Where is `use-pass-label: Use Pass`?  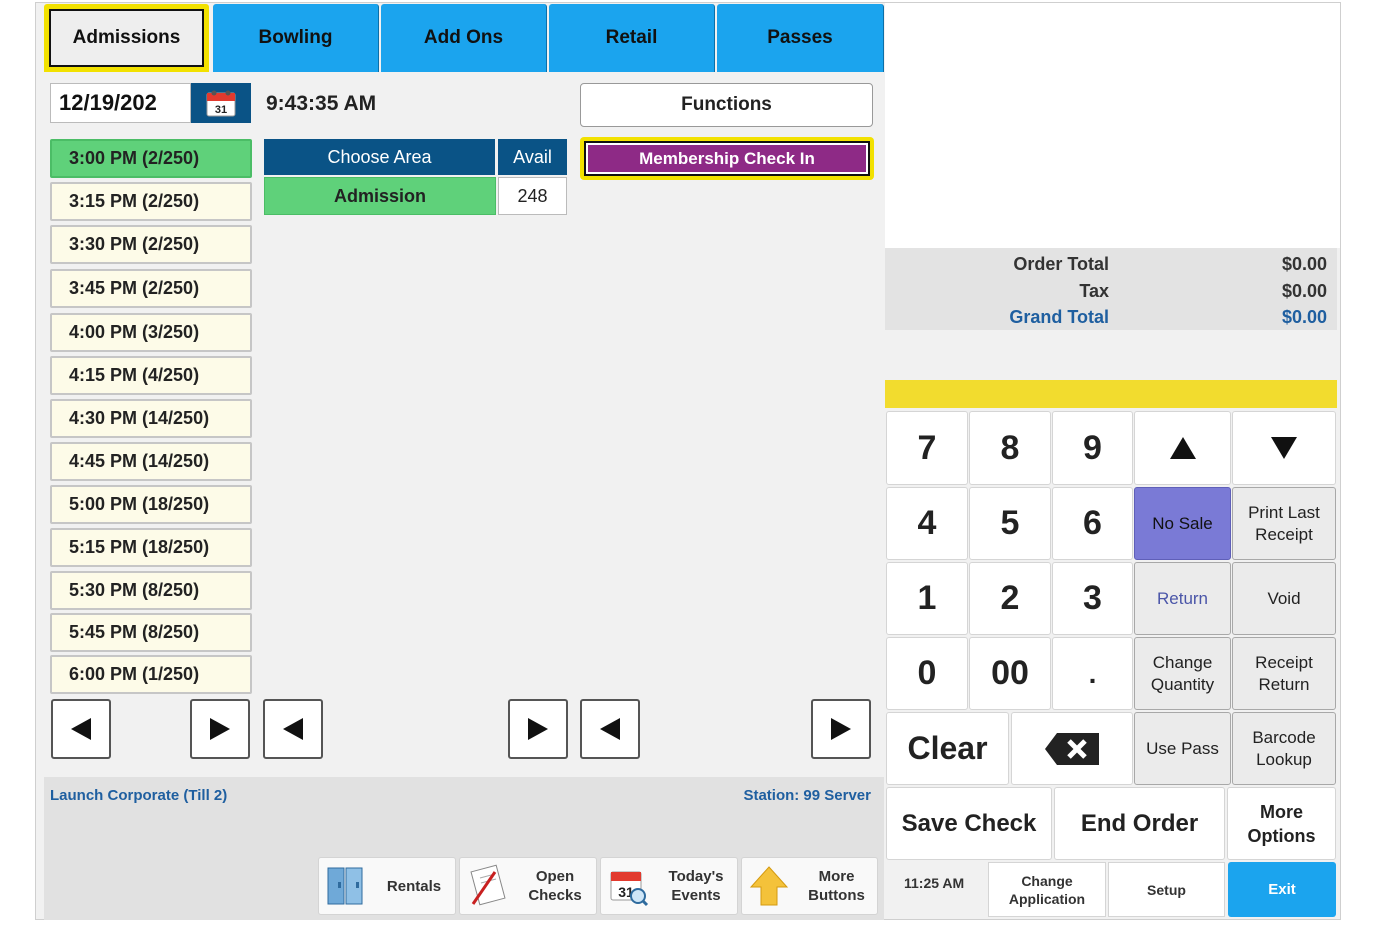
use-pass-label: Use Pass is located at coordinates (1182, 748).